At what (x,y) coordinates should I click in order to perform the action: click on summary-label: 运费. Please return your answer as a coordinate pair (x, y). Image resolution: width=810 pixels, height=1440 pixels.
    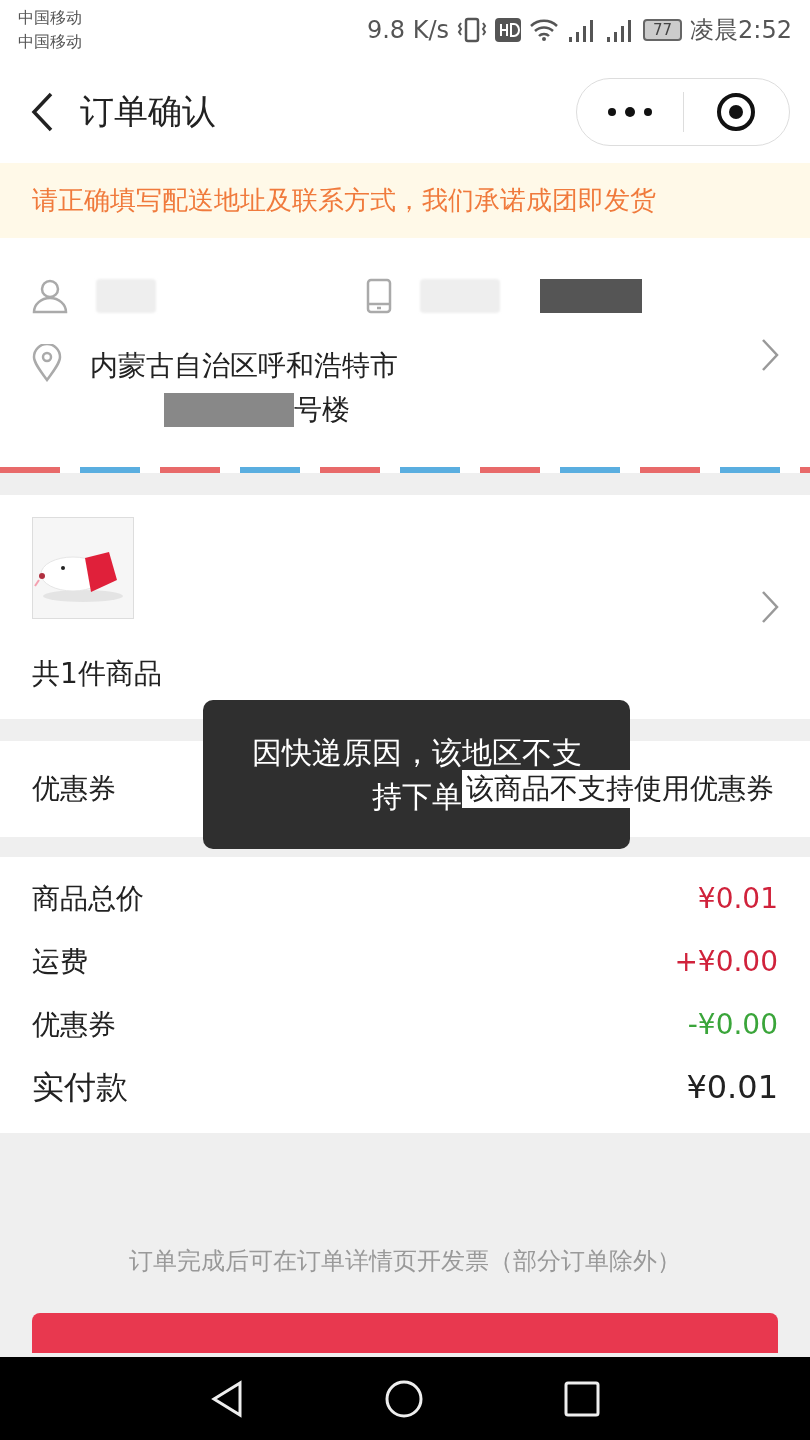
    Looking at the image, I should click on (60, 962).